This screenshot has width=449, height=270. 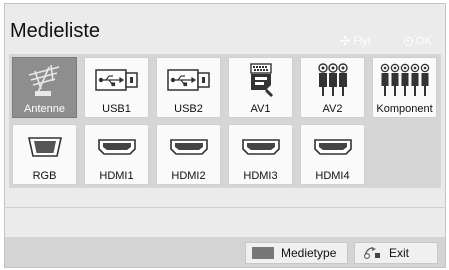 I want to click on source-label: RGB, so click(x=44, y=176).